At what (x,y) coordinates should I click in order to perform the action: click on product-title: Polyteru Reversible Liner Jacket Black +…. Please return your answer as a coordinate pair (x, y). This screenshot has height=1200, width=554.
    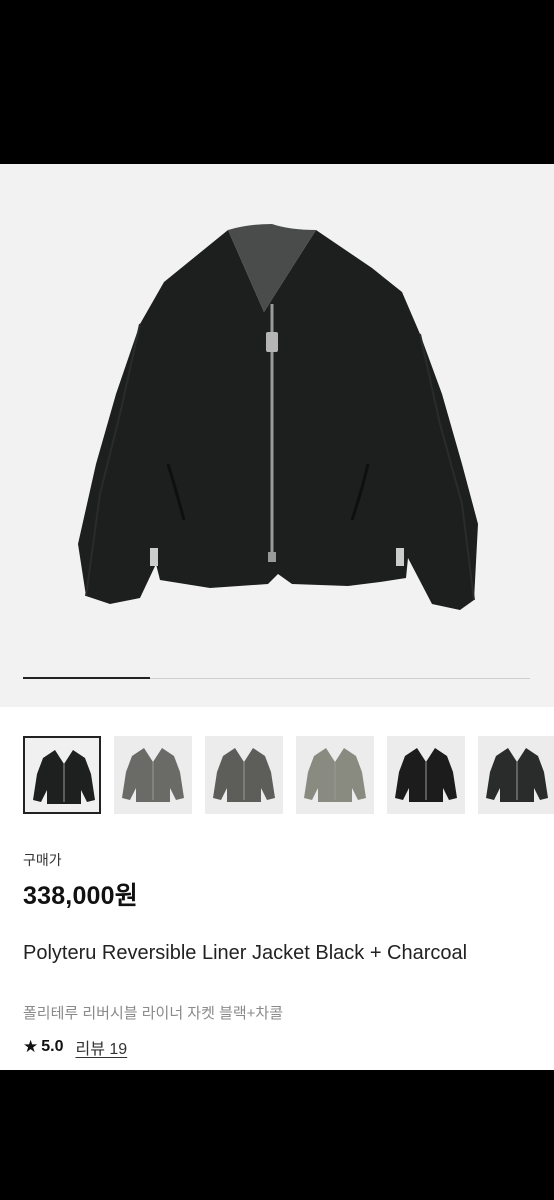
    Looking at the image, I should click on (245, 953).